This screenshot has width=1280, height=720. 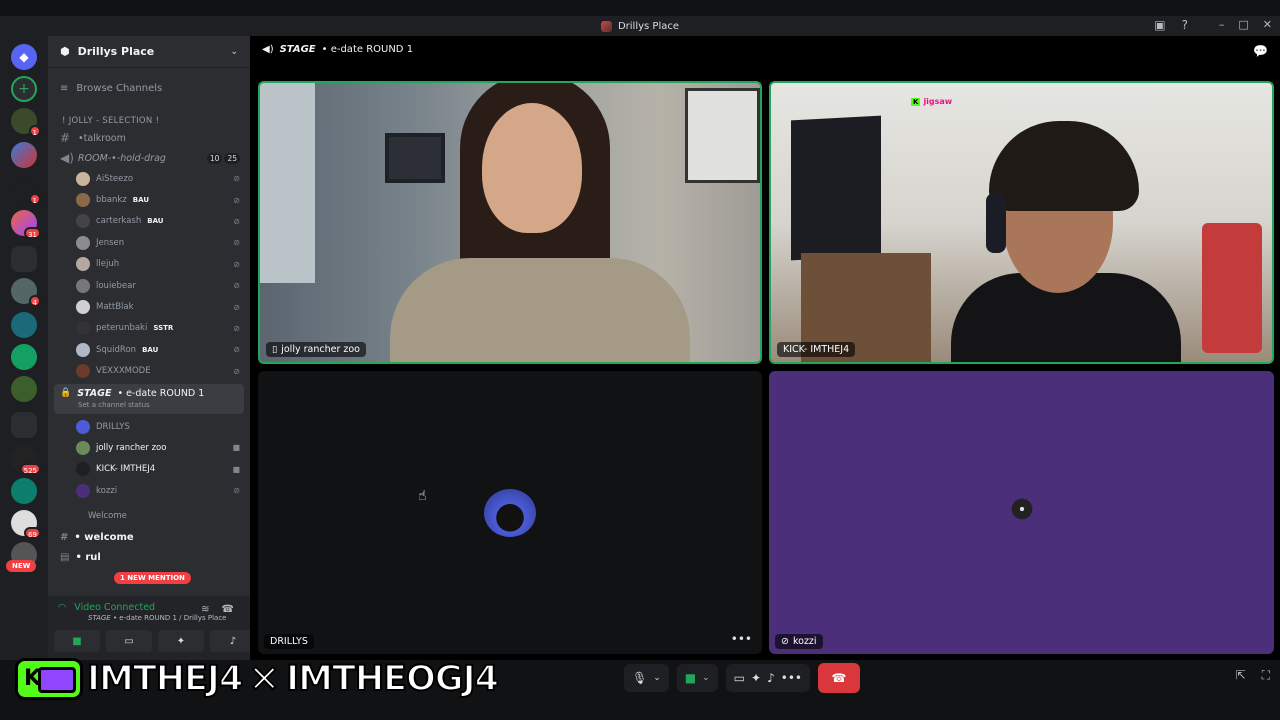 I want to click on channel-welcome: # • welcome, so click(x=149, y=537).